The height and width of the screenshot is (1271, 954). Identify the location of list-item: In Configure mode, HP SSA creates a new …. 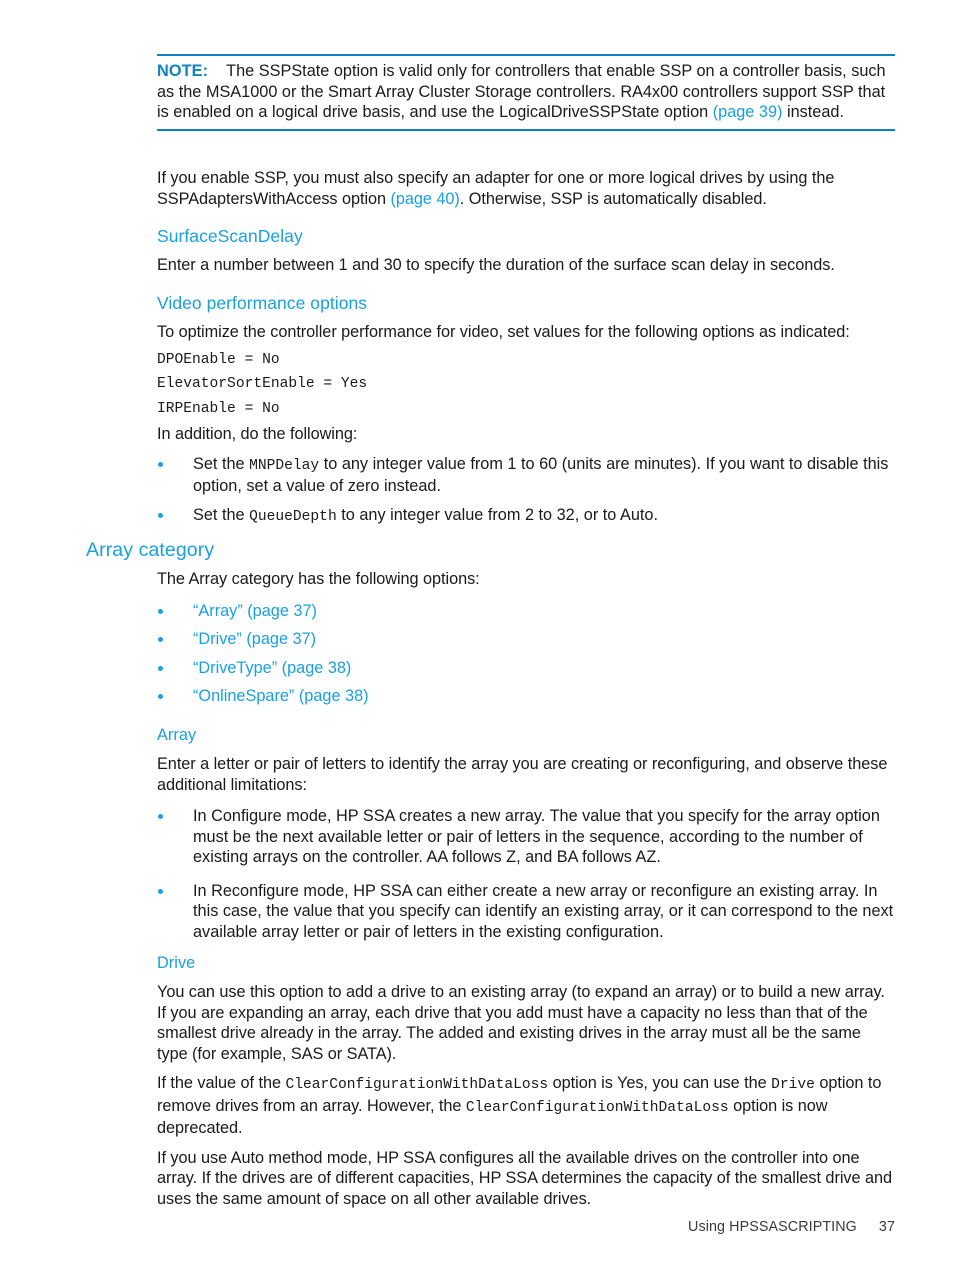
(526, 837).